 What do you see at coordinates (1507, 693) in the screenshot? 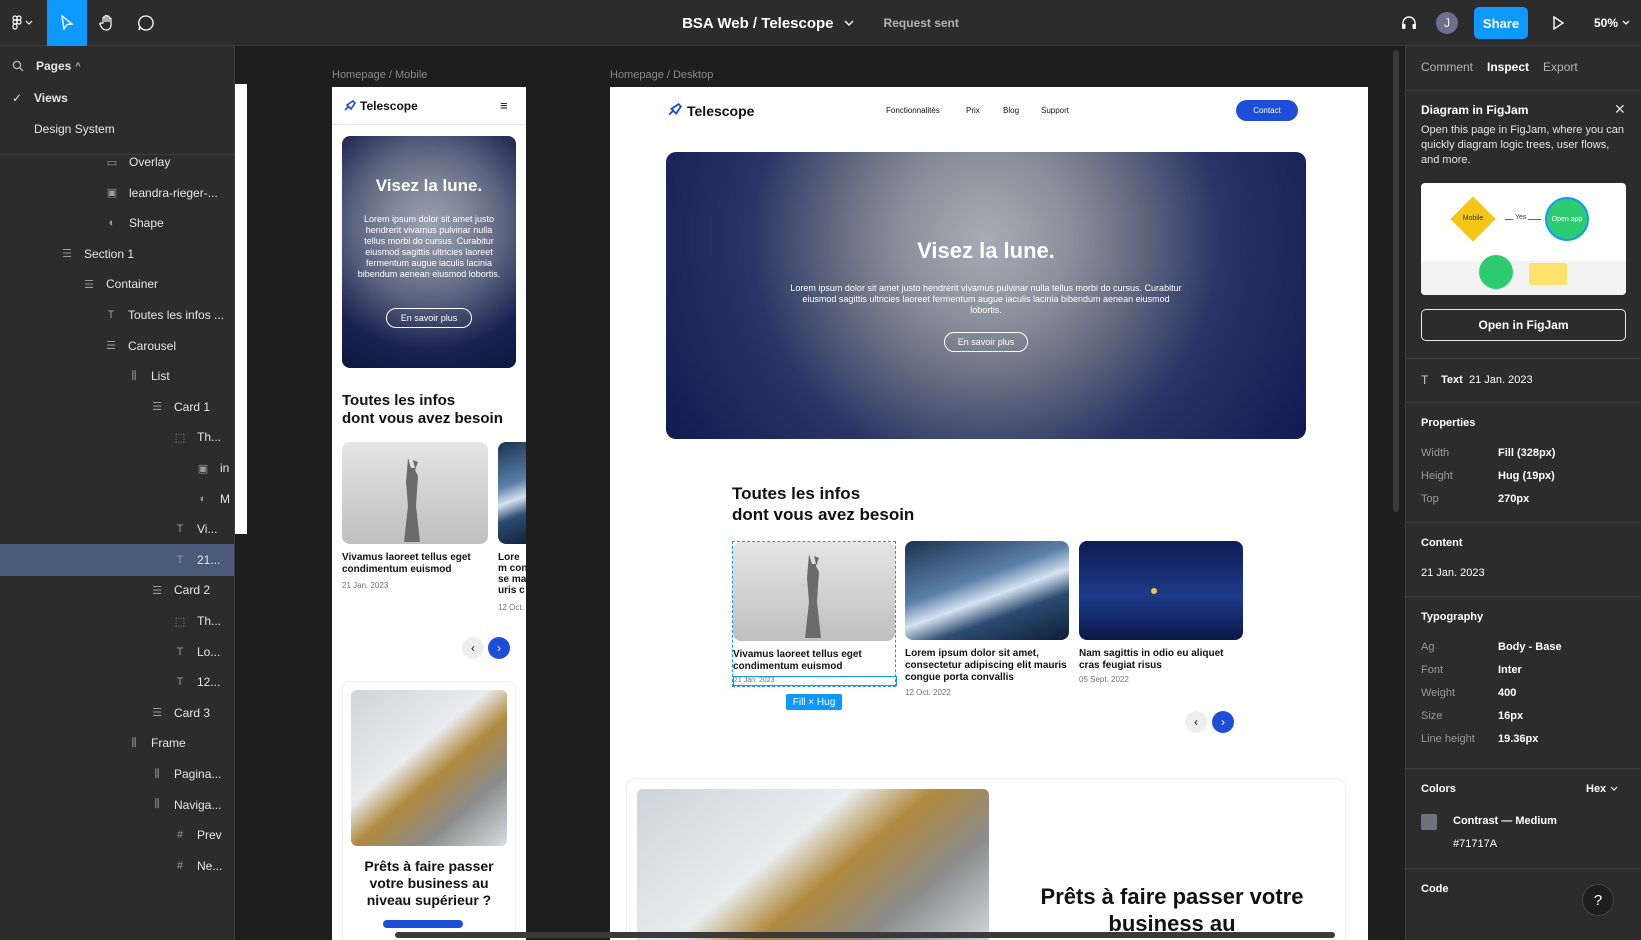
I see `typo-value: 400` at bounding box center [1507, 693].